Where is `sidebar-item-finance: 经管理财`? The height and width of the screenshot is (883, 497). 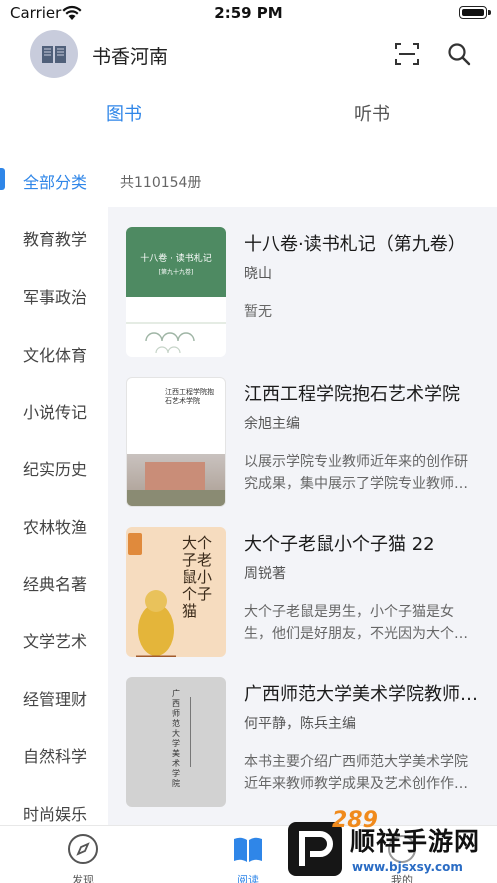 sidebar-item-finance: 经管理财 is located at coordinates (55, 698).